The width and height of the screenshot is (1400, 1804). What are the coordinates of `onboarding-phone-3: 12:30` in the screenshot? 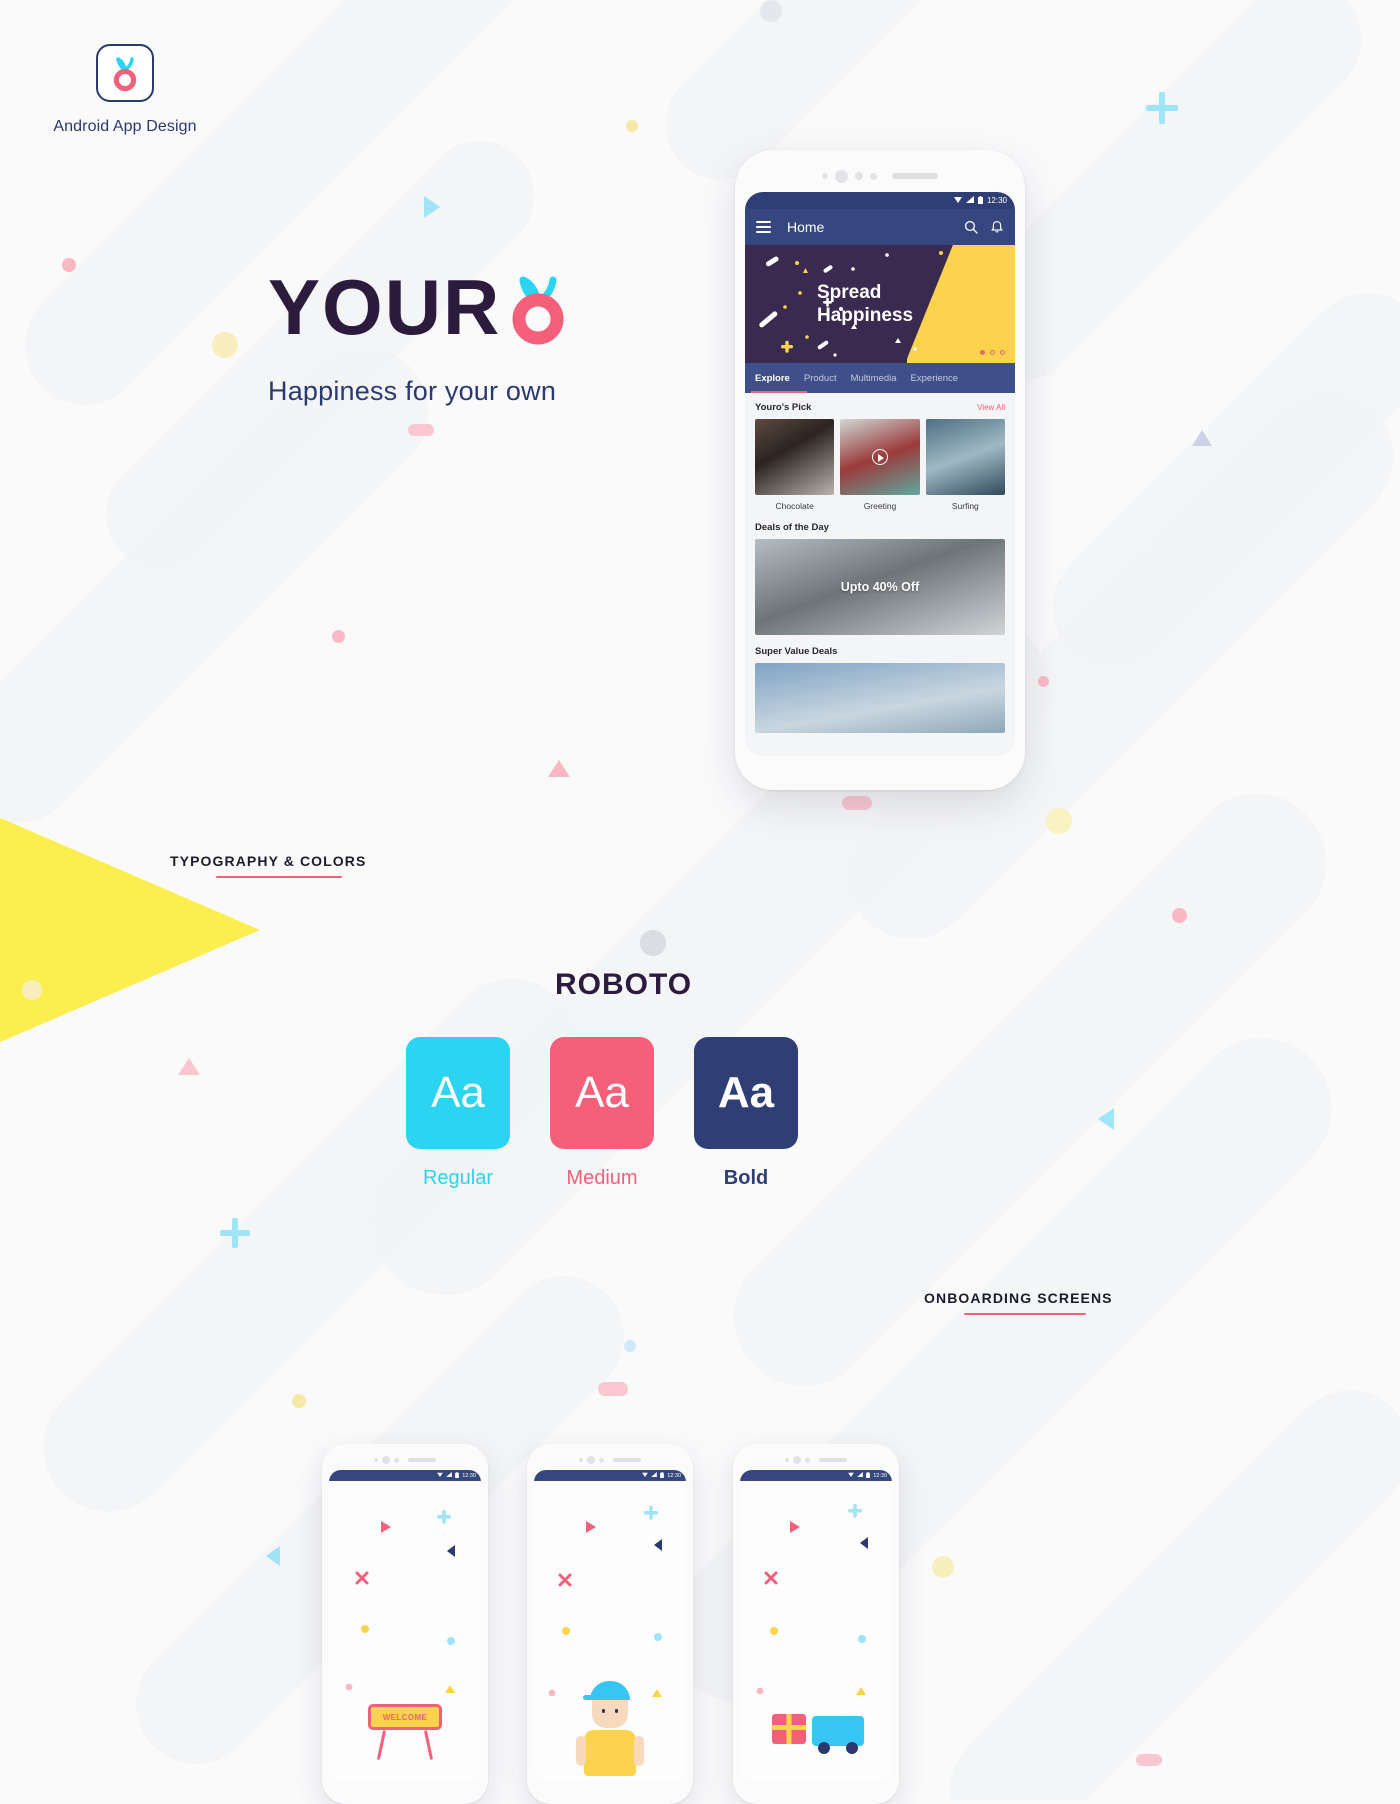 It's located at (816, 1624).